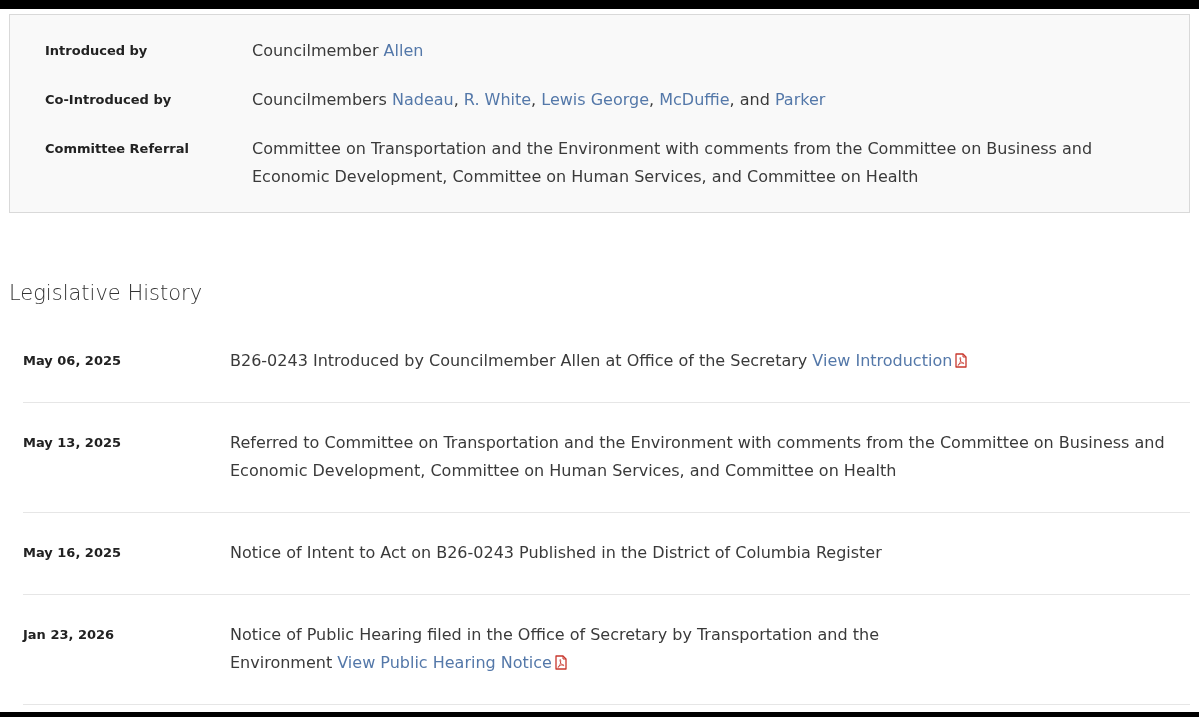 This screenshot has height=717, width=1199. What do you see at coordinates (72, 360) in the screenshot?
I see `history-date: May 06, 2025` at bounding box center [72, 360].